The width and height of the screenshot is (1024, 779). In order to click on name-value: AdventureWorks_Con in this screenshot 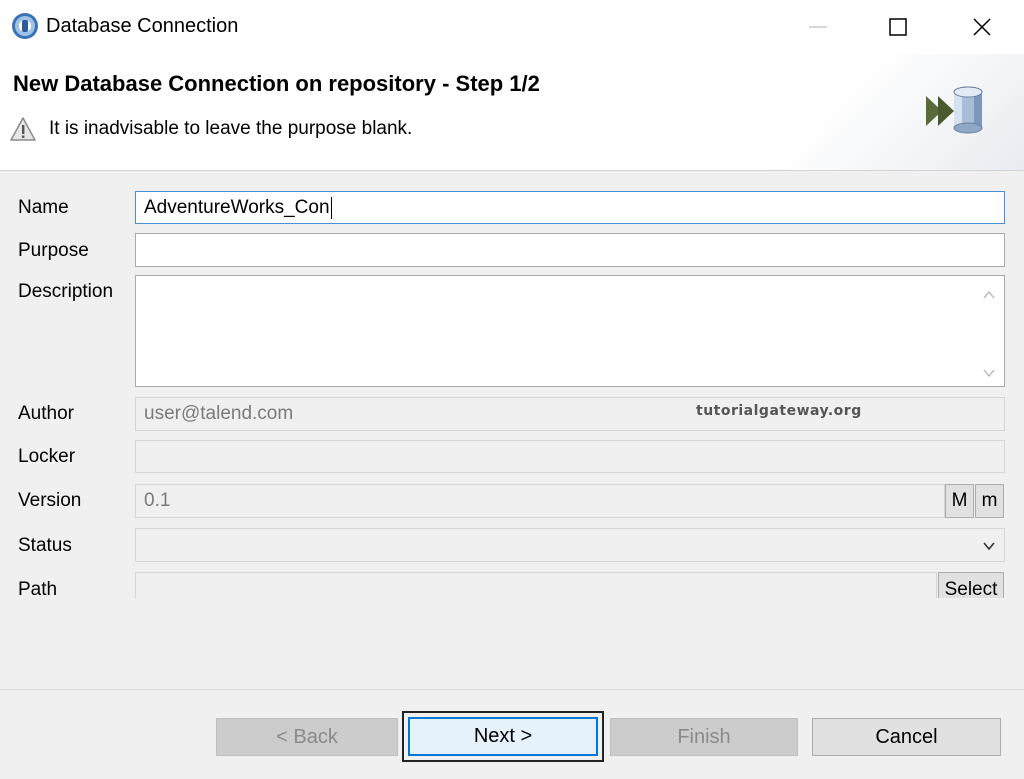, I will do `click(237, 207)`.